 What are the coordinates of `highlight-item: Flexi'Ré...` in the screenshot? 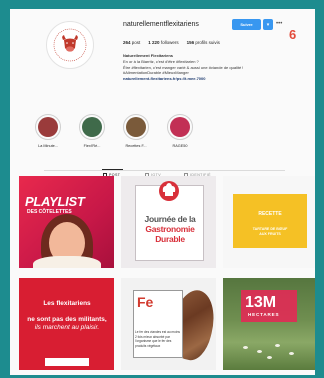 It's located at (92, 131).